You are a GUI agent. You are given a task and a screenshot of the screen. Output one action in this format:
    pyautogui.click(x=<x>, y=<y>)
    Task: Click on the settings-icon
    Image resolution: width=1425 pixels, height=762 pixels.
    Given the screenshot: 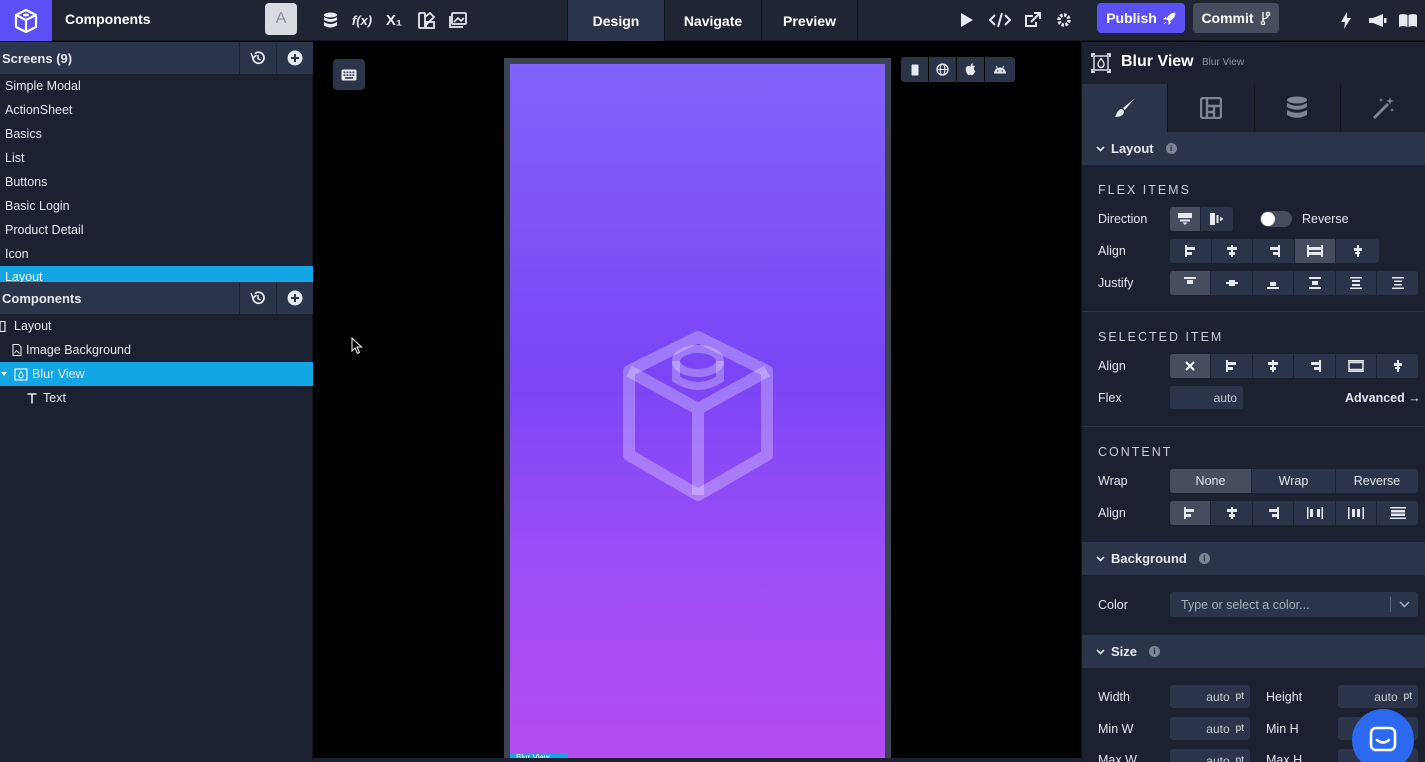 What is the action you would take?
    pyautogui.click(x=1064, y=20)
    